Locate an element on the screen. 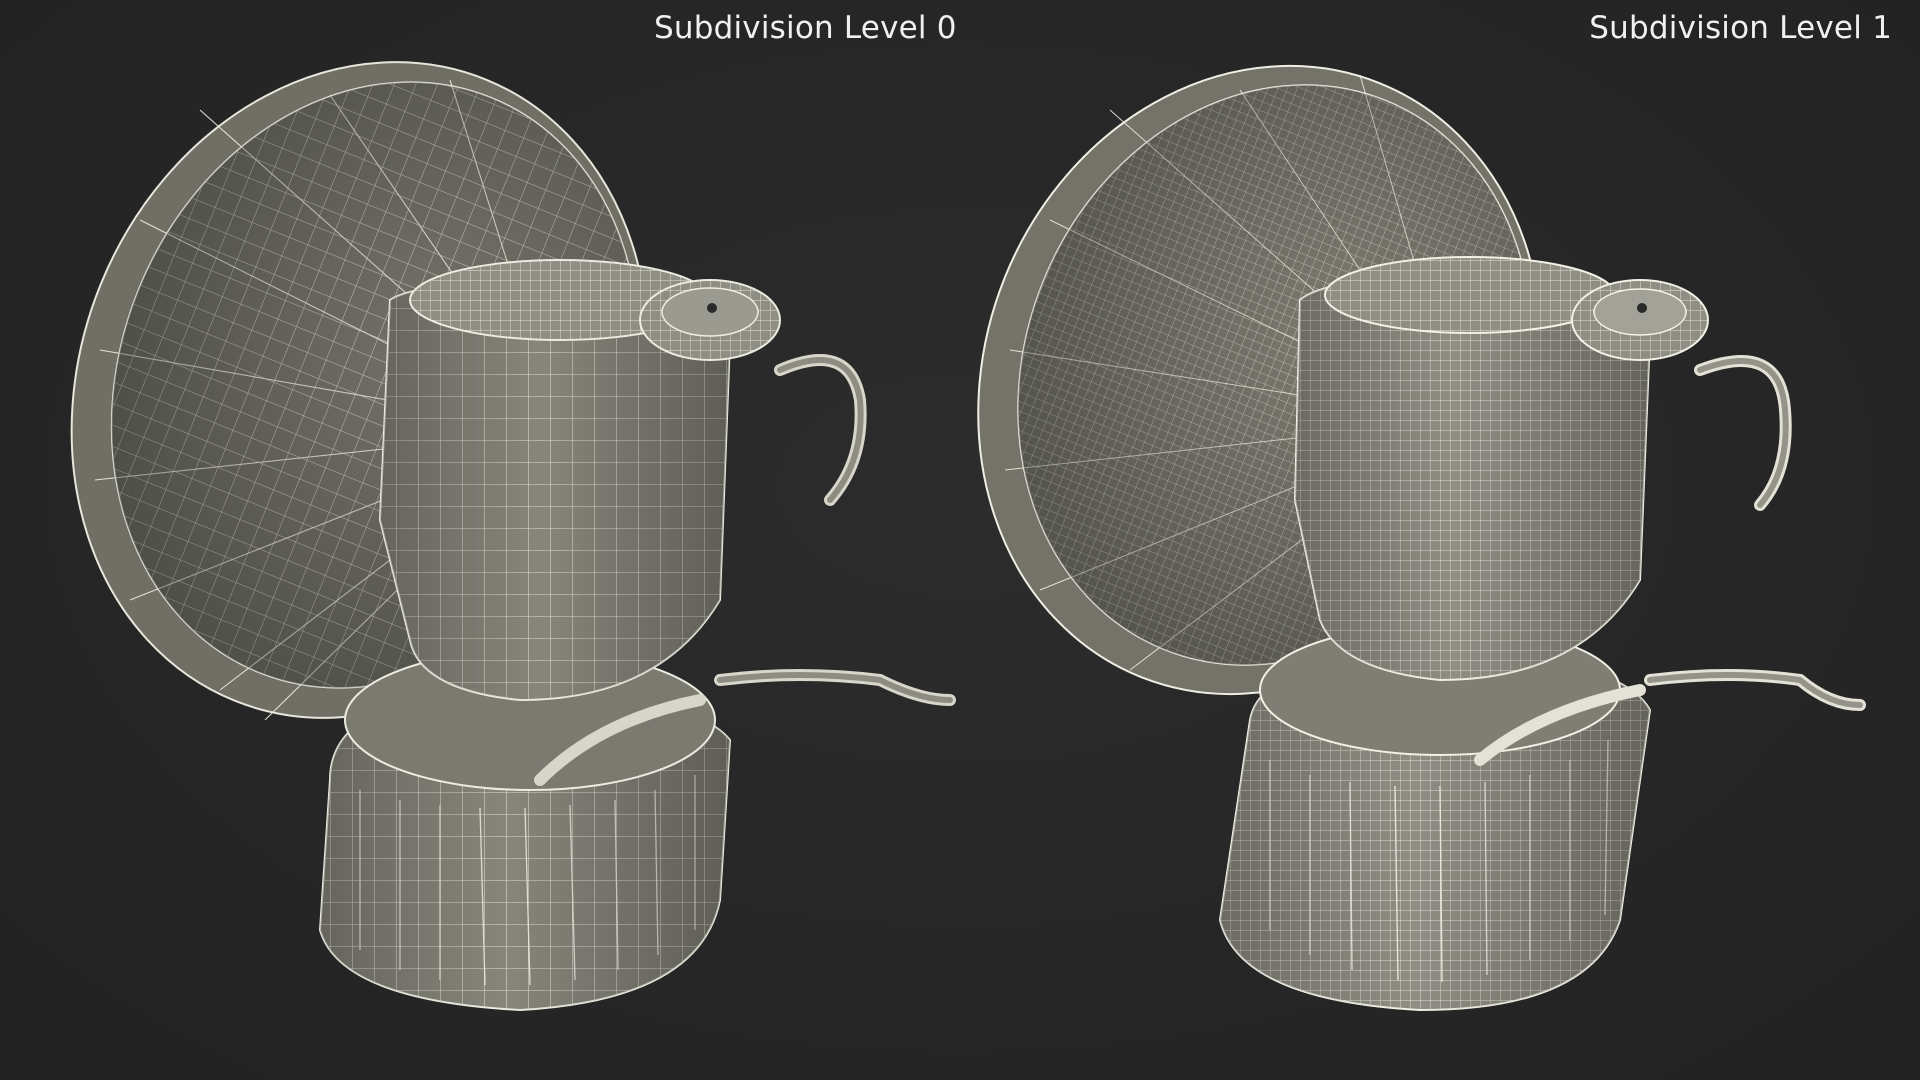 The width and height of the screenshot is (1920, 1080). subdivision-level-0-label: Subdivision Level 0 is located at coordinates (805, 28).